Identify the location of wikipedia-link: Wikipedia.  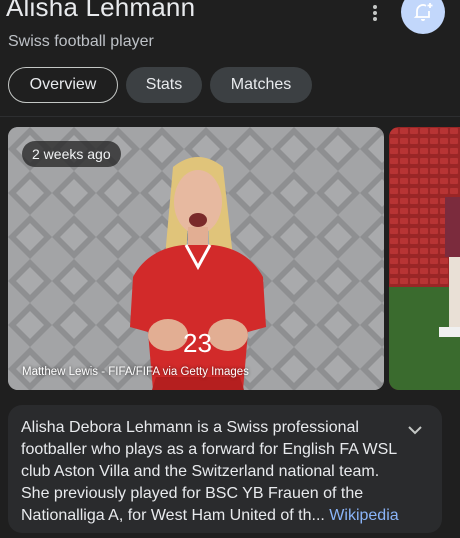
(363, 515).